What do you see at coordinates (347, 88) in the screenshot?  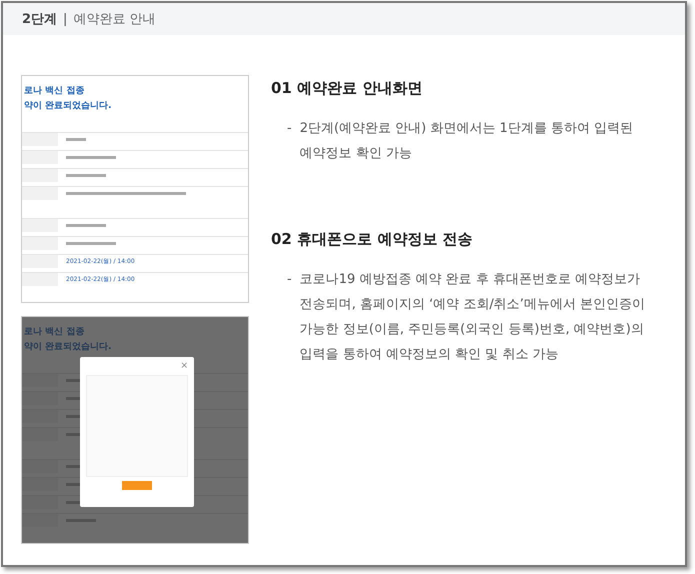 I see `section-title: 01 예약완료 안내화면` at bounding box center [347, 88].